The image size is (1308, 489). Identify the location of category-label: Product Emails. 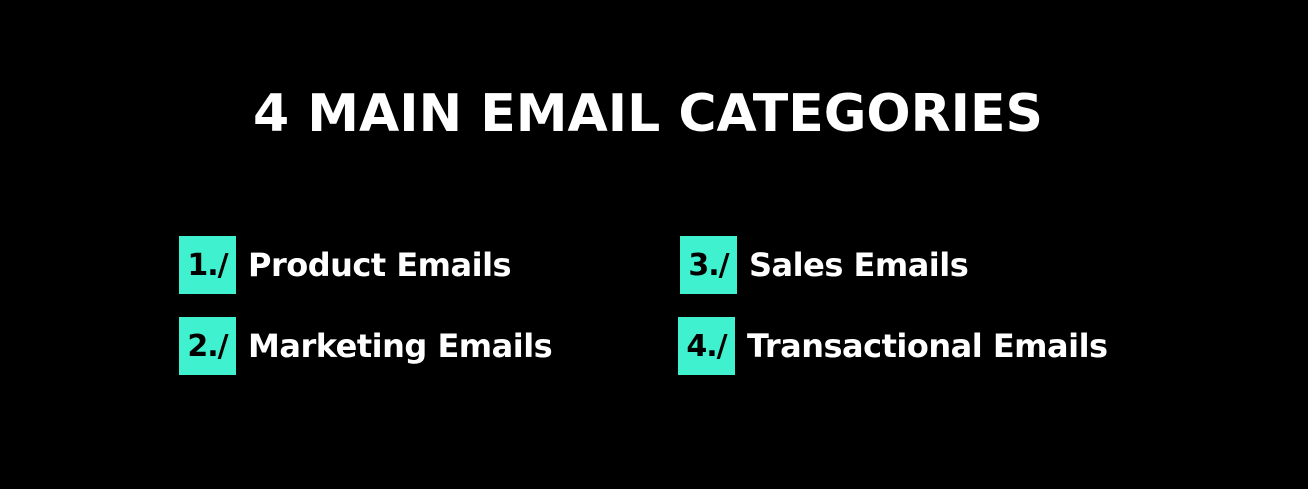
(380, 265).